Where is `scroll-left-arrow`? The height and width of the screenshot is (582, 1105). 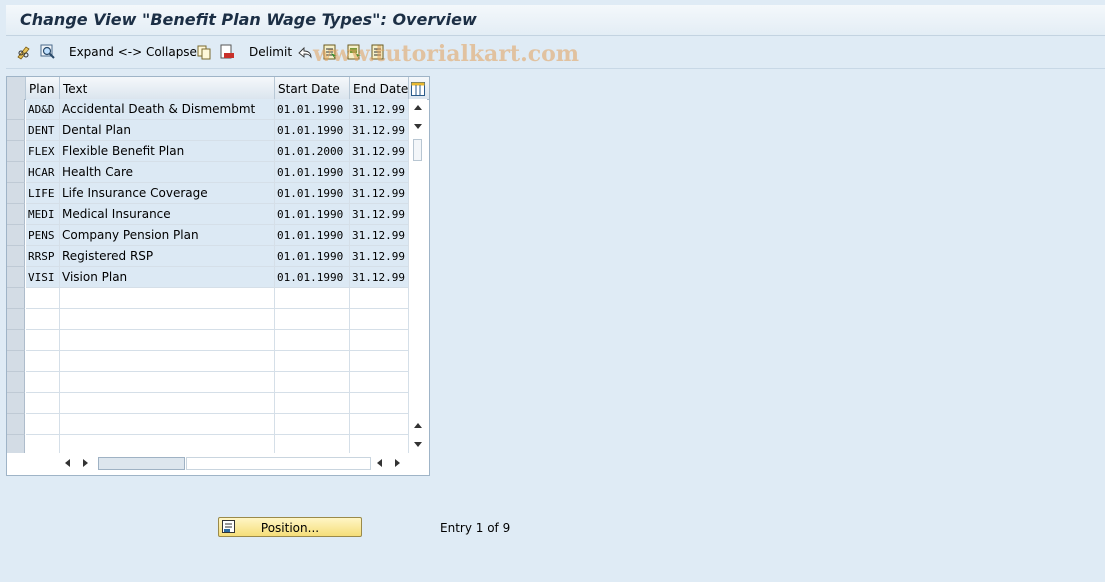
scroll-left-arrow is located at coordinates (67, 463).